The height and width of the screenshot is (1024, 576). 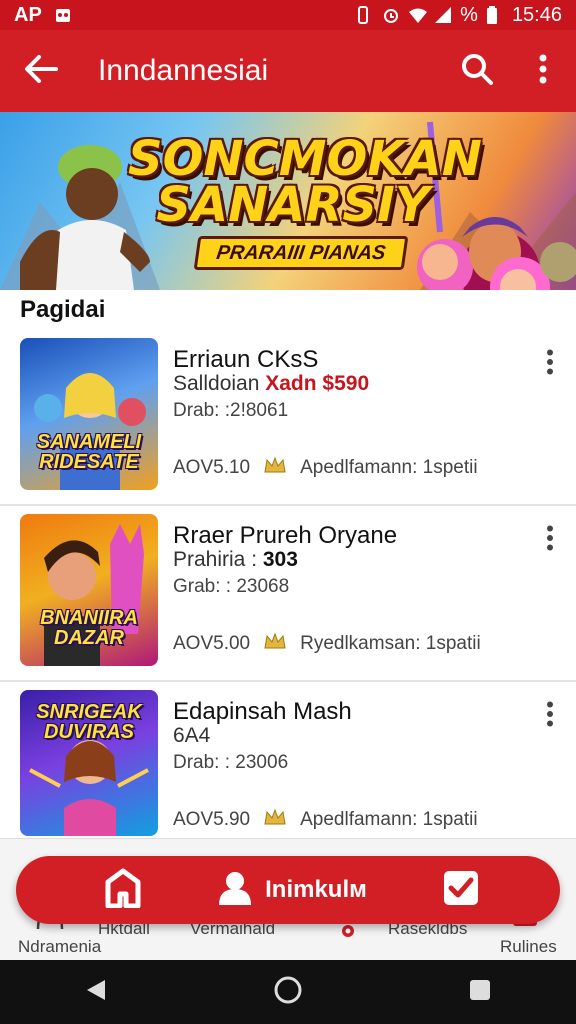 What do you see at coordinates (305, 159) in the screenshot?
I see `banner-title-line1: SONCMOKAN` at bounding box center [305, 159].